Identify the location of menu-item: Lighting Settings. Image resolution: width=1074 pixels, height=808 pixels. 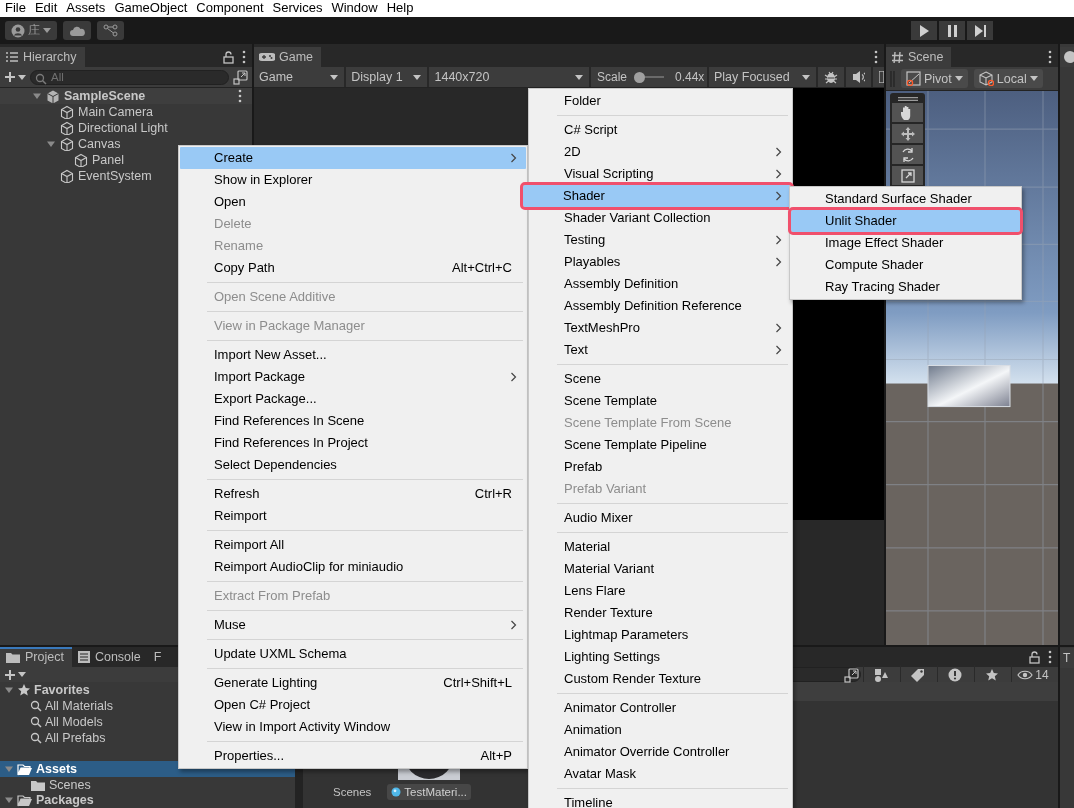
(660, 657).